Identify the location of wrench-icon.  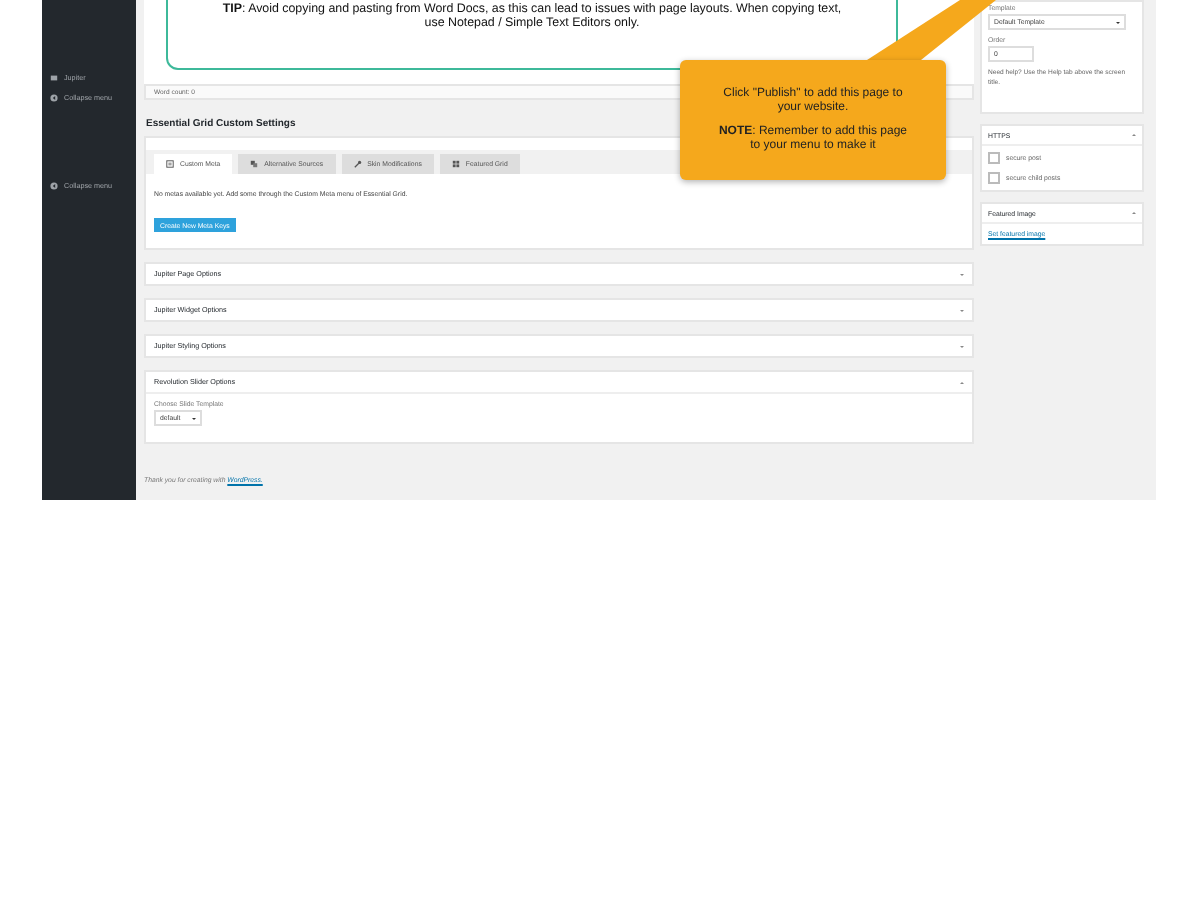
(357, 164).